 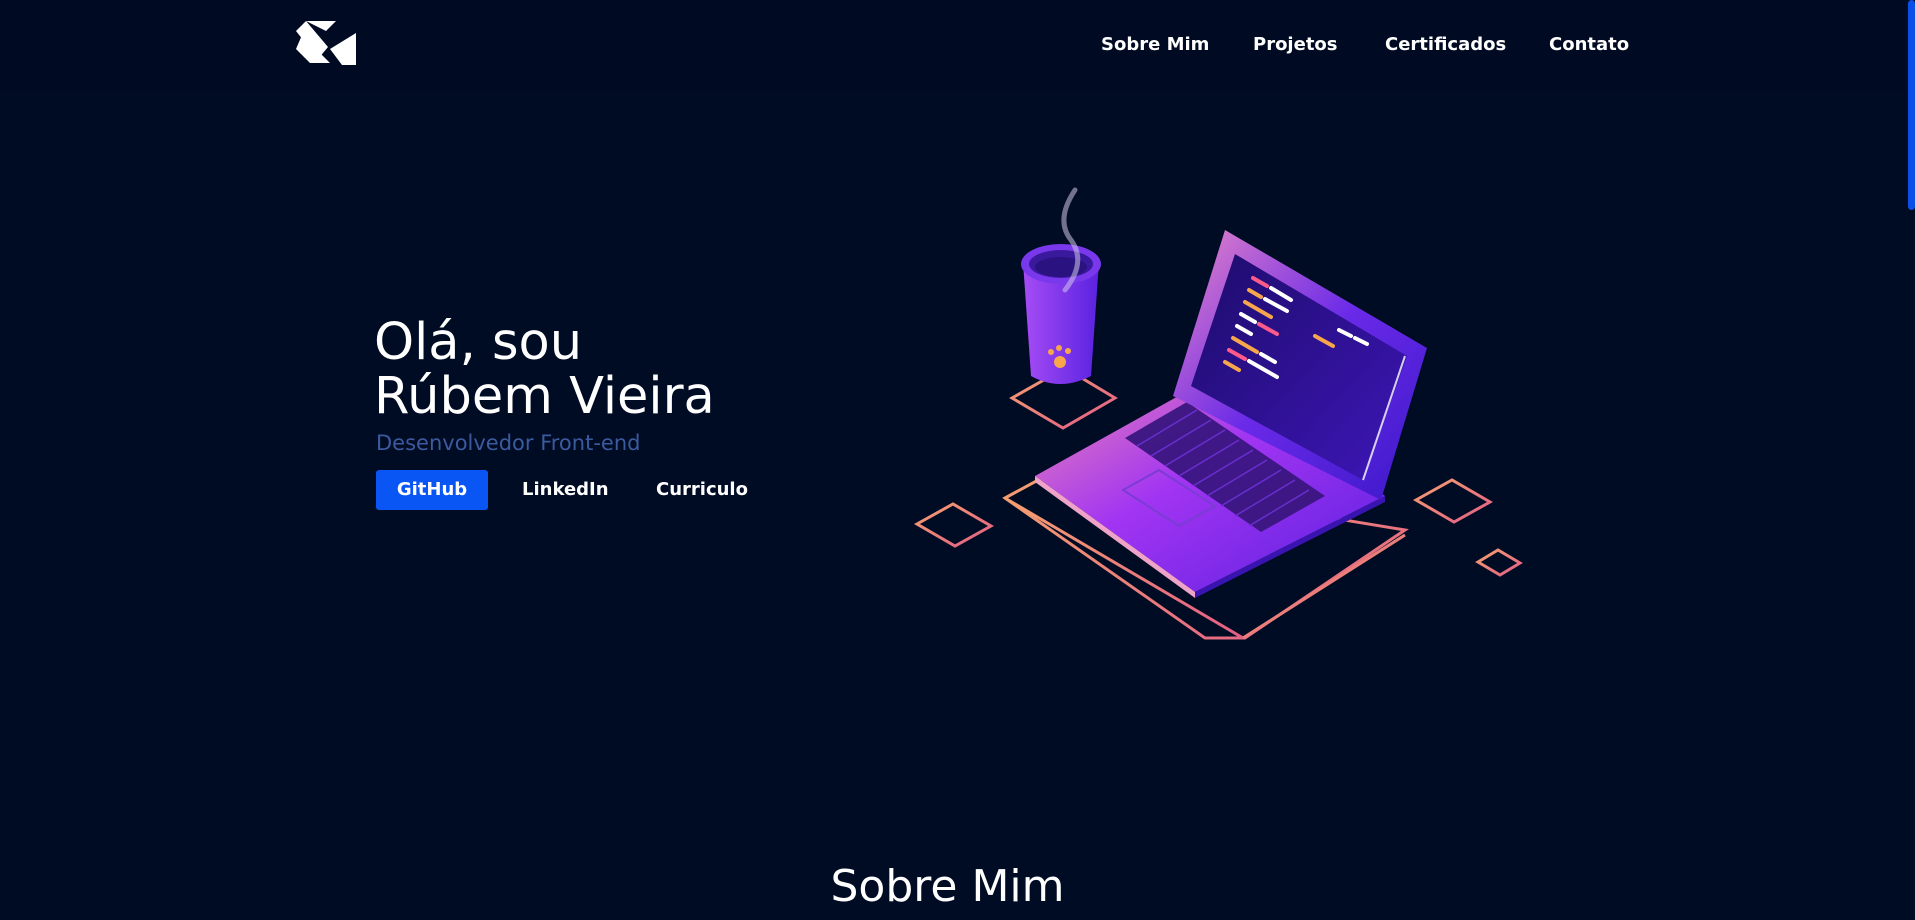 I want to click on hero-title: Olá, sou Rúbem Vieira, so click(x=594, y=370).